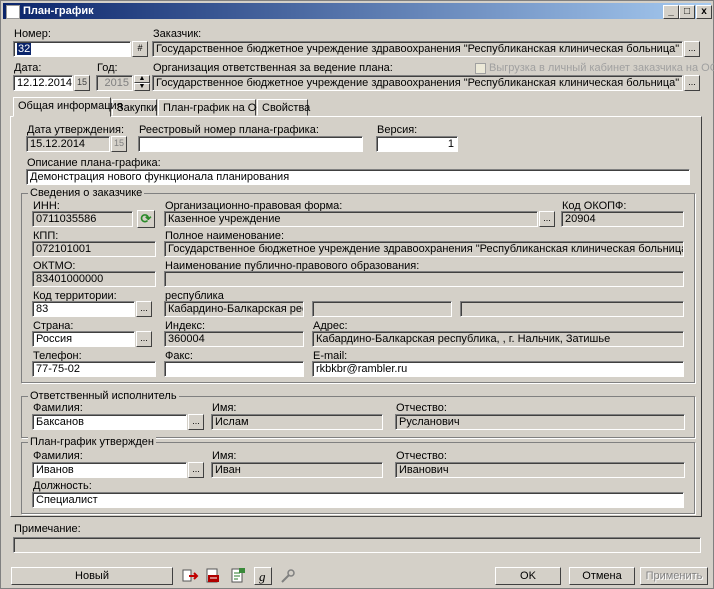  I want to click on svg-text: g, so click(262, 576).